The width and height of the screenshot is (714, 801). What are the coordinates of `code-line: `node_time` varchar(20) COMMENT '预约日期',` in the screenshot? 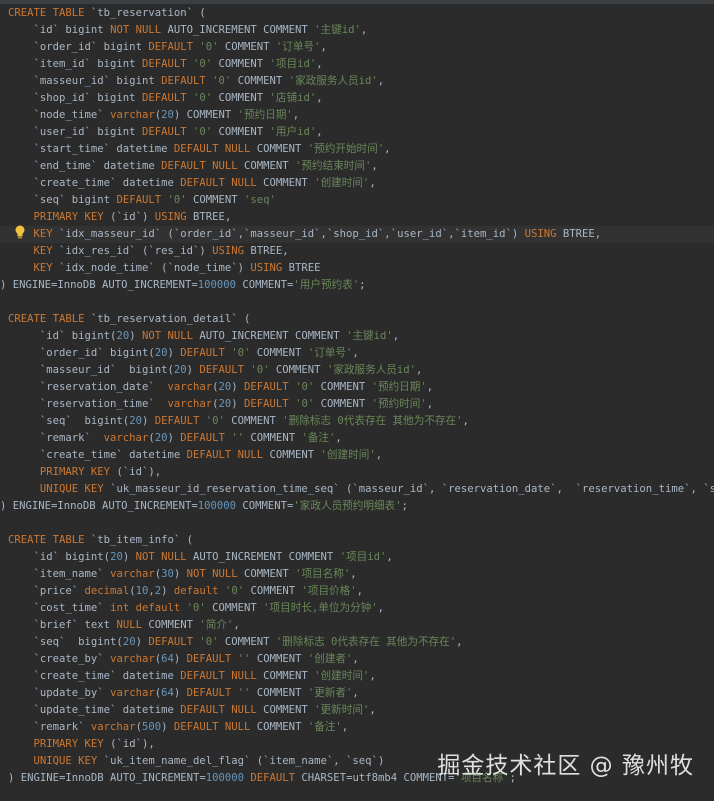 It's located at (357, 115).